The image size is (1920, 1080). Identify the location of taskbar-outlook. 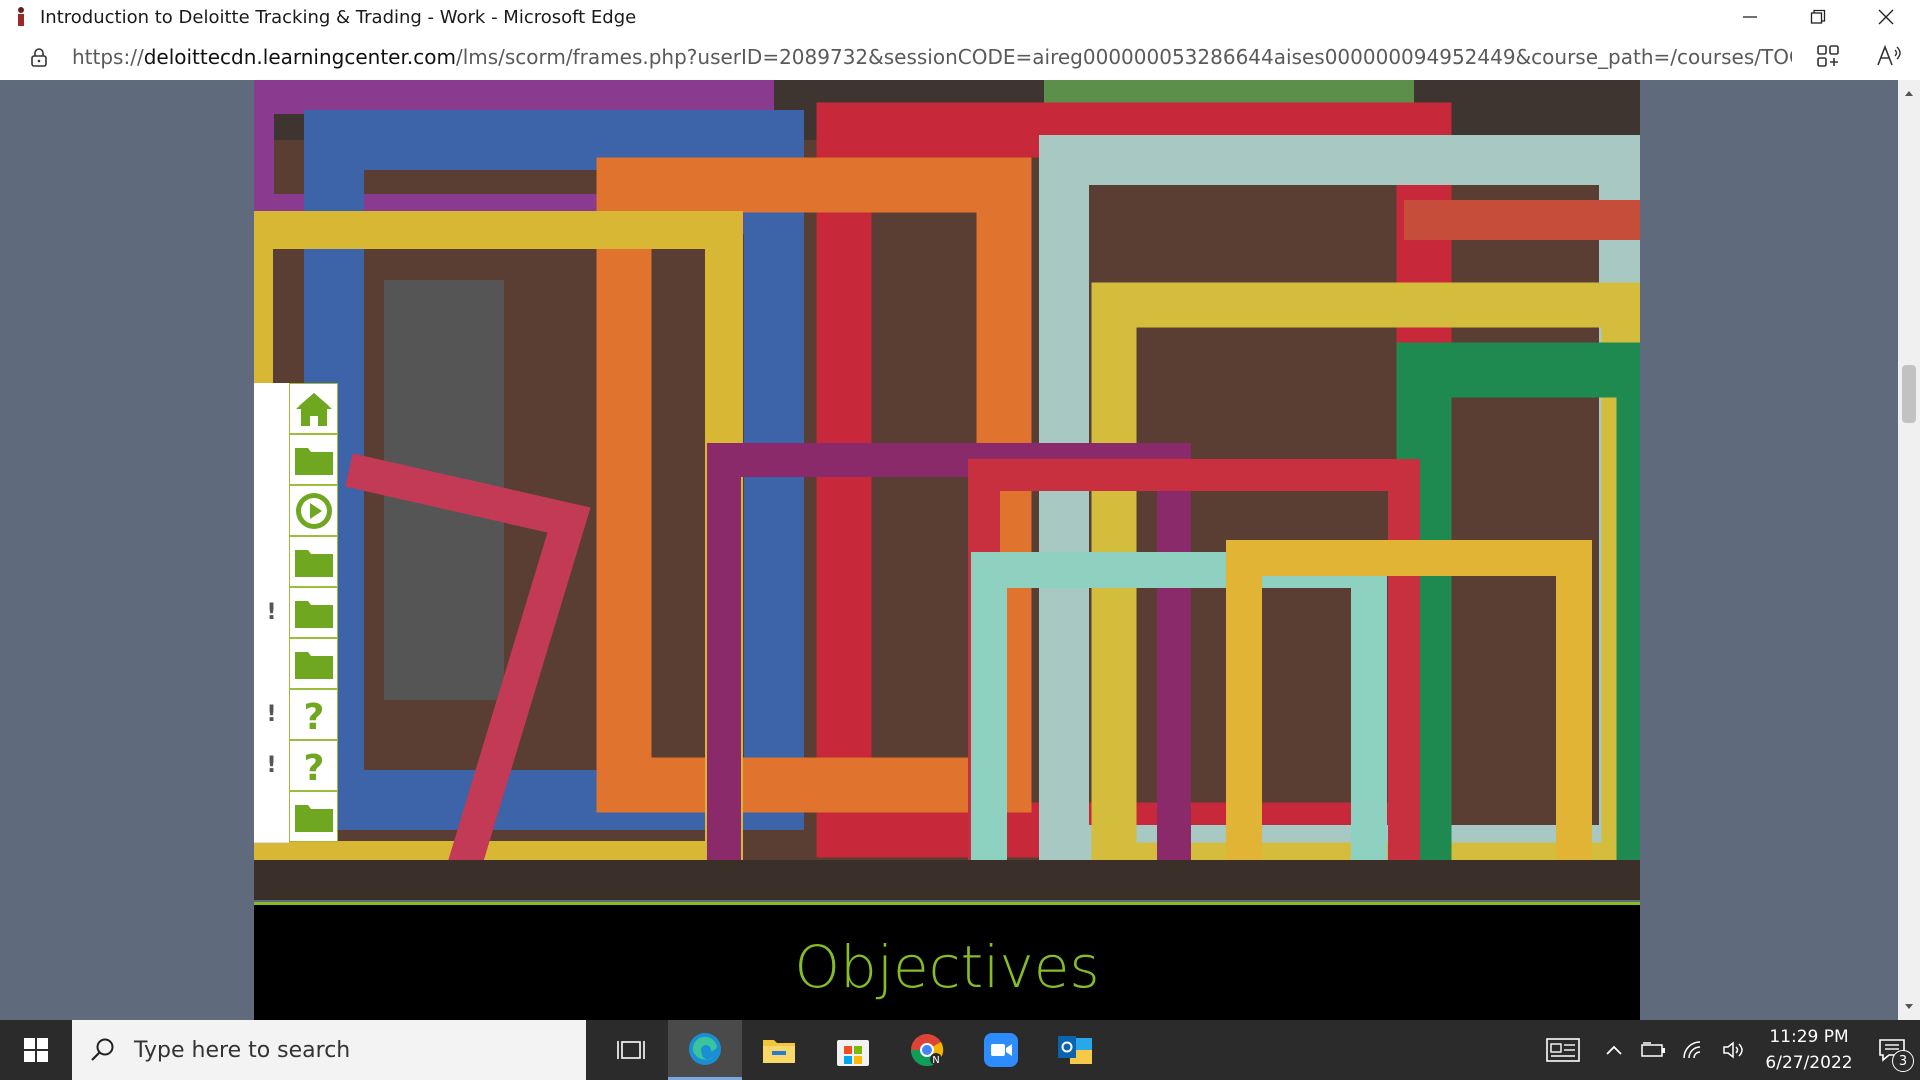
(1075, 1050).